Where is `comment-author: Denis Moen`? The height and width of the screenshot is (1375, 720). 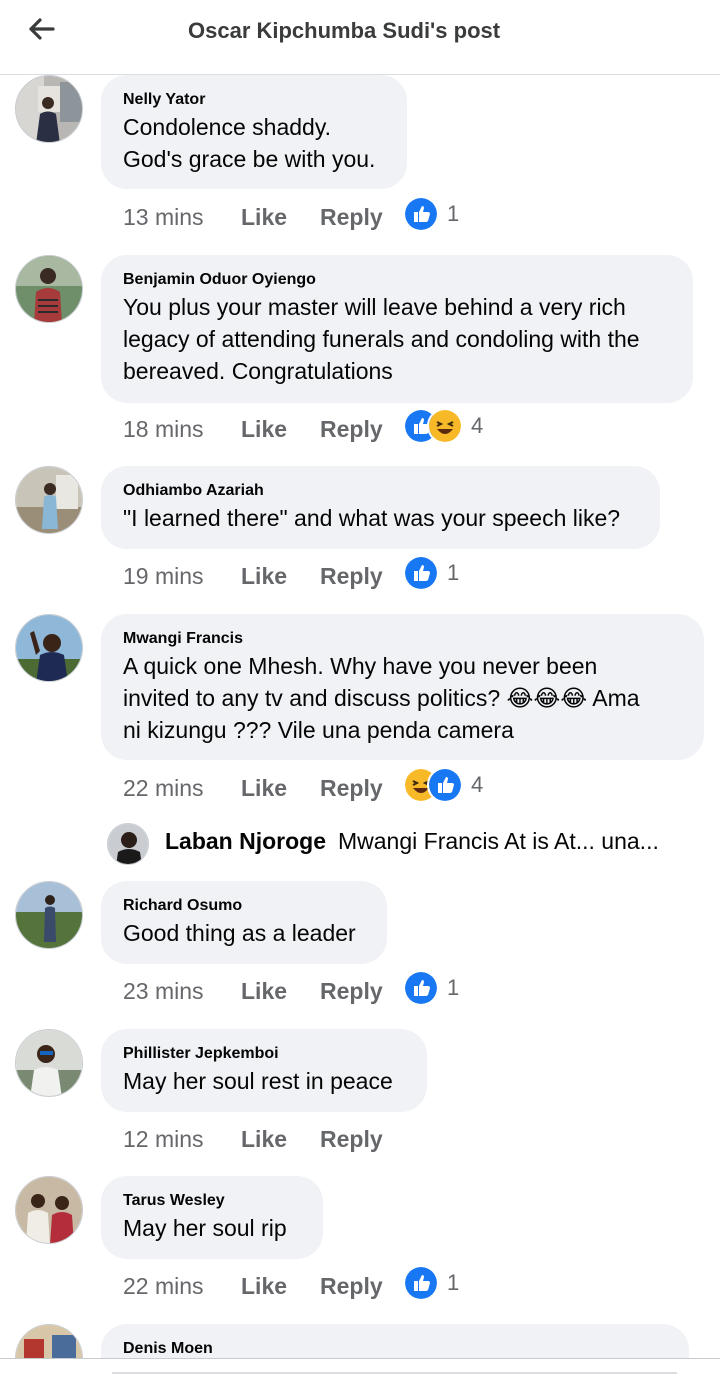
comment-author: Denis Moen is located at coordinates (395, 1349).